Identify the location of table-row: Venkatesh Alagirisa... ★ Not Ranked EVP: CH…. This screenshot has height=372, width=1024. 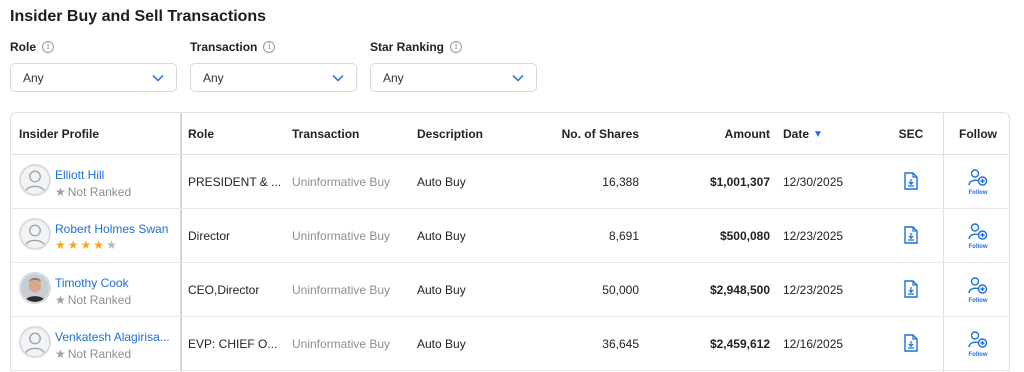
(510, 344).